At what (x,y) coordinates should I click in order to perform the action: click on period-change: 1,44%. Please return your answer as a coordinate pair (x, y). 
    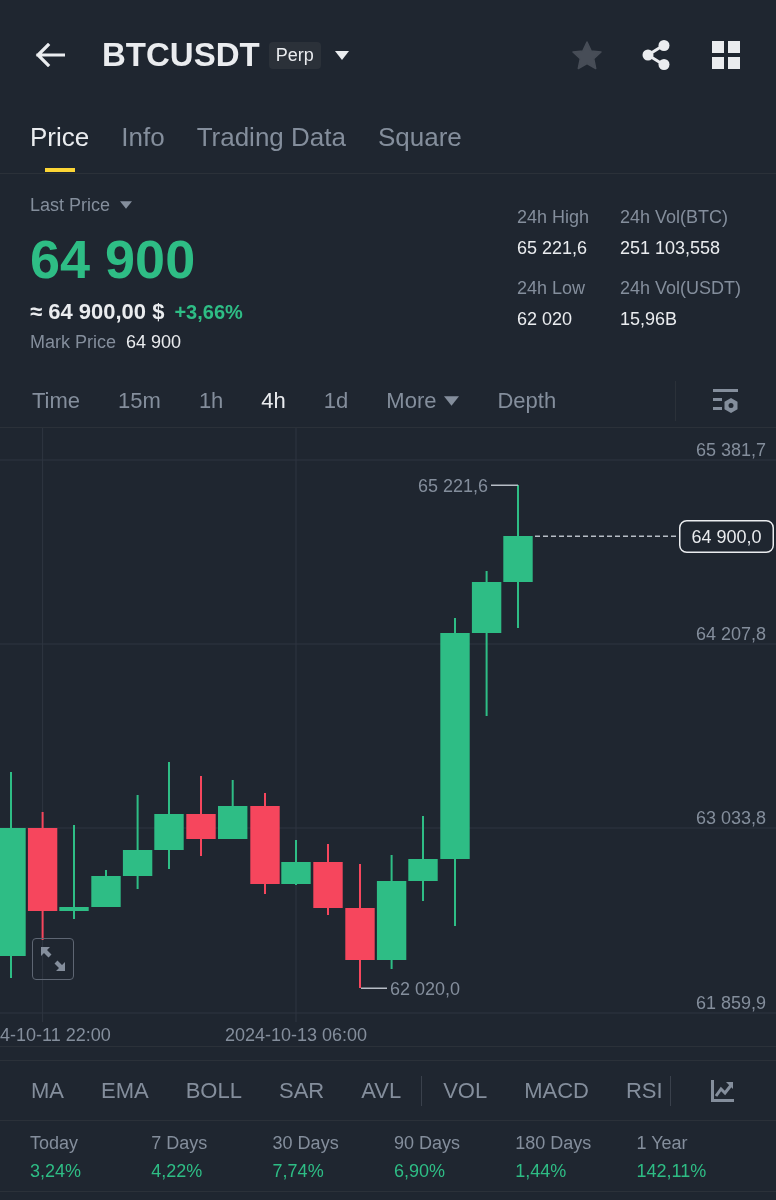
    Looking at the image, I should click on (541, 1171).